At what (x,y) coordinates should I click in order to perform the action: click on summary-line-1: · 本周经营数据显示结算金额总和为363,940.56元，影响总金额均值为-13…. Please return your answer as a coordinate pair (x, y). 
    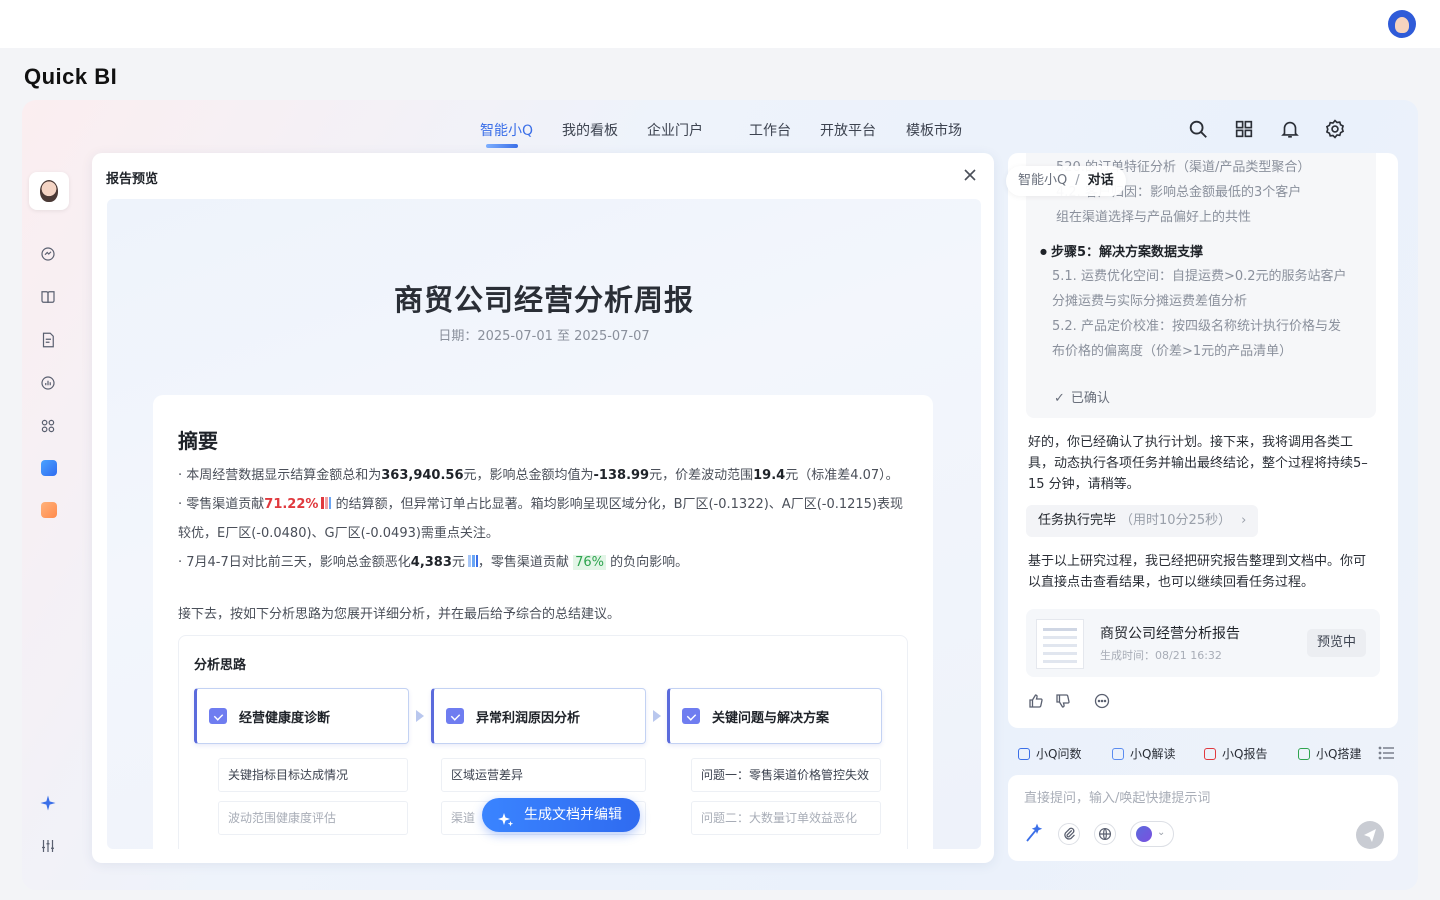
    Looking at the image, I should click on (538, 475).